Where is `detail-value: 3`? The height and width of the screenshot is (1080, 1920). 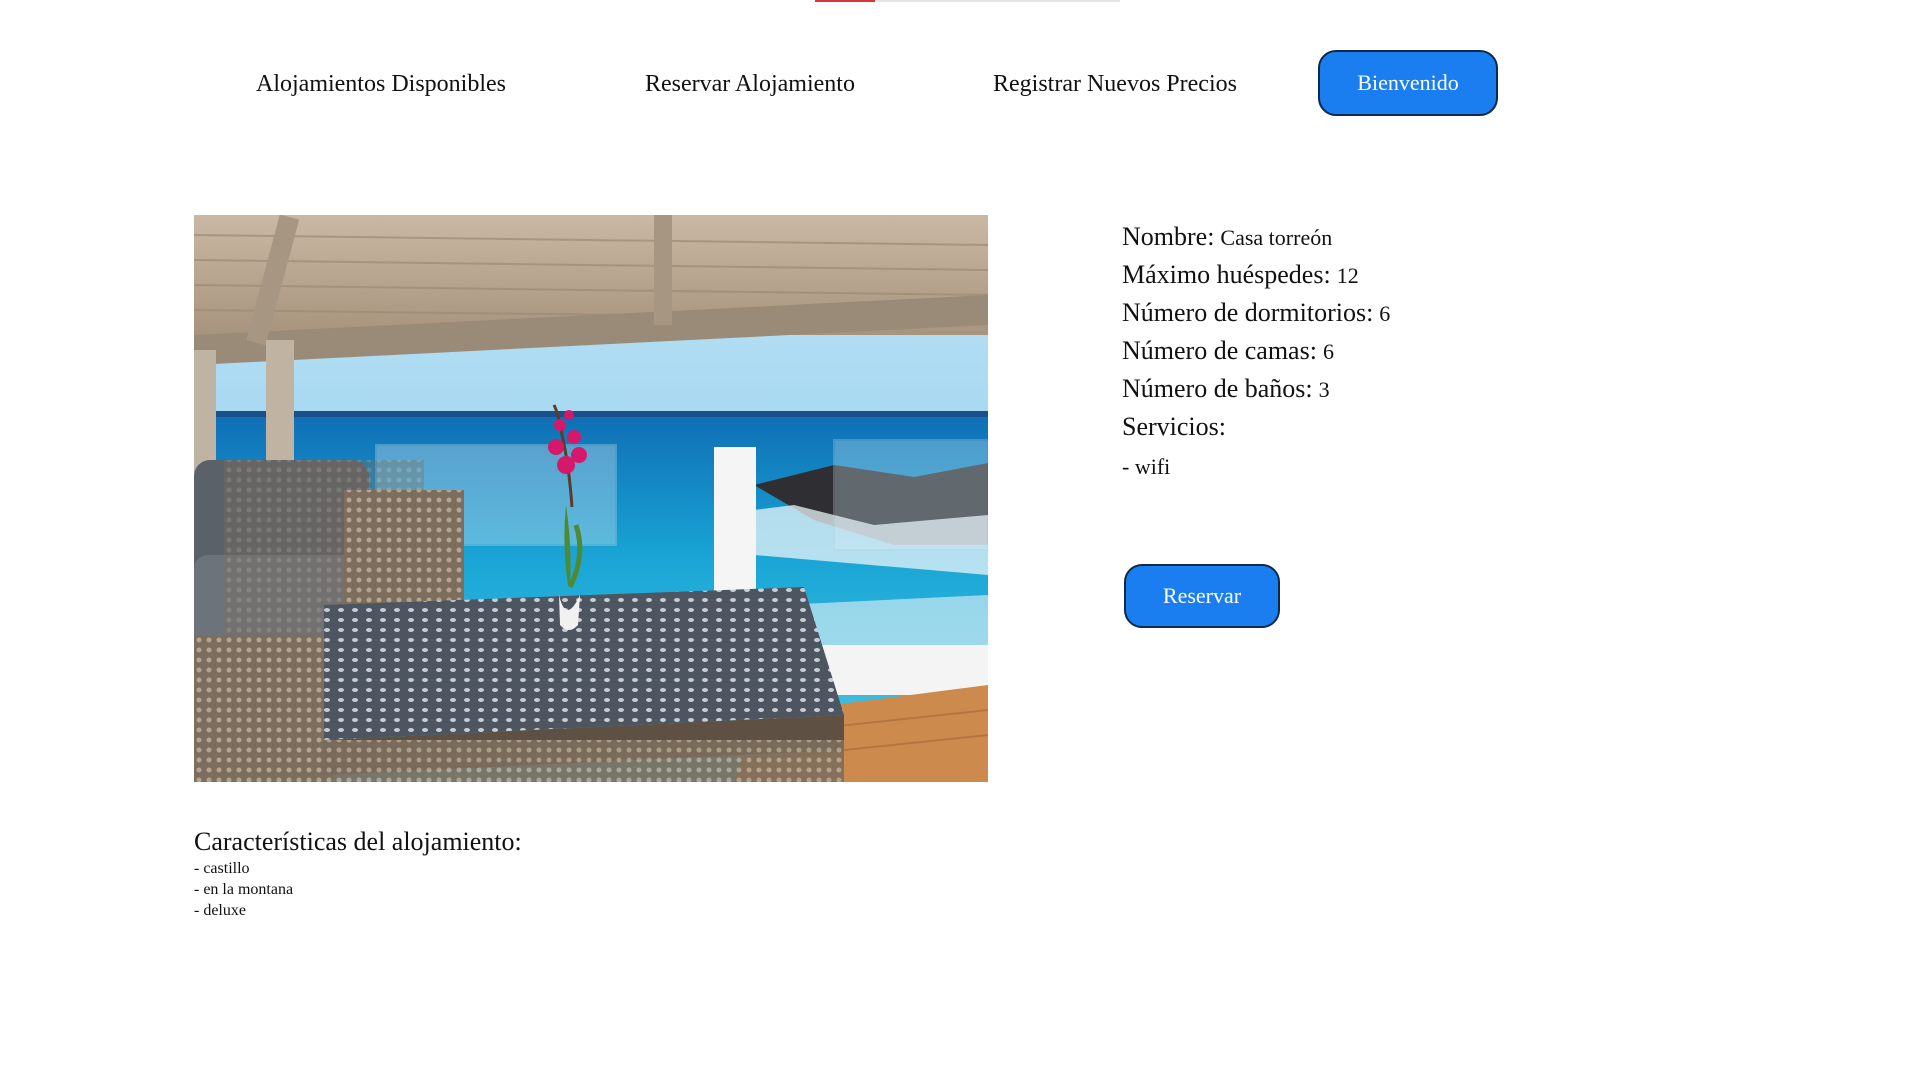 detail-value: 3 is located at coordinates (1324, 389).